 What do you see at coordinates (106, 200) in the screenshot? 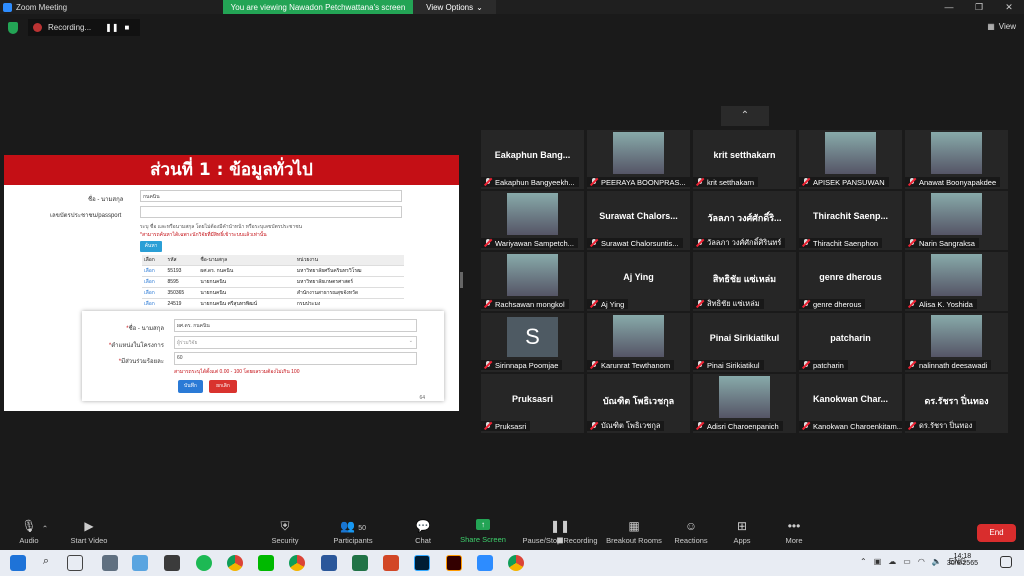
I see `name-label: ชื่อ - นามสกุล` at bounding box center [106, 200].